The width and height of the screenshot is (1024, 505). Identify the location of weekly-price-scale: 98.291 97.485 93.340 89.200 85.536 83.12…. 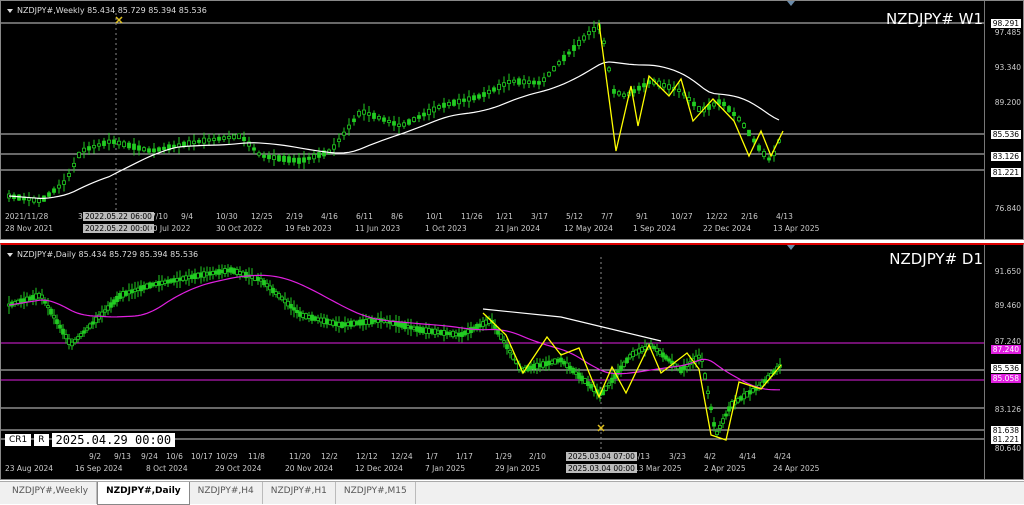
(1003, 120).